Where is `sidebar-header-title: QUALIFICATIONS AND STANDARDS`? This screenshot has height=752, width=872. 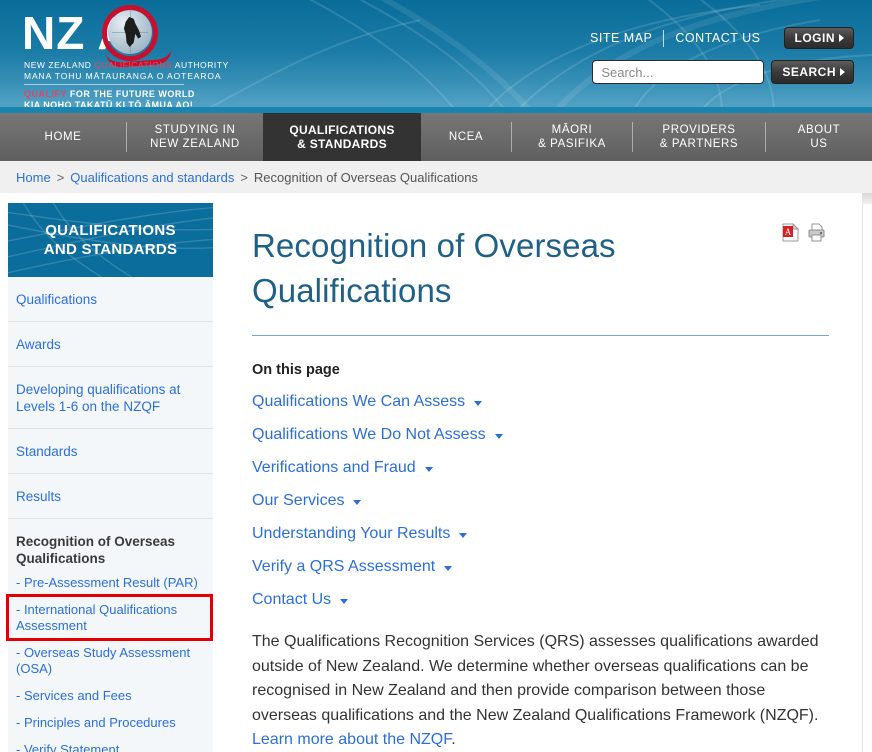 sidebar-header-title: QUALIFICATIONS AND STANDARDS is located at coordinates (111, 240).